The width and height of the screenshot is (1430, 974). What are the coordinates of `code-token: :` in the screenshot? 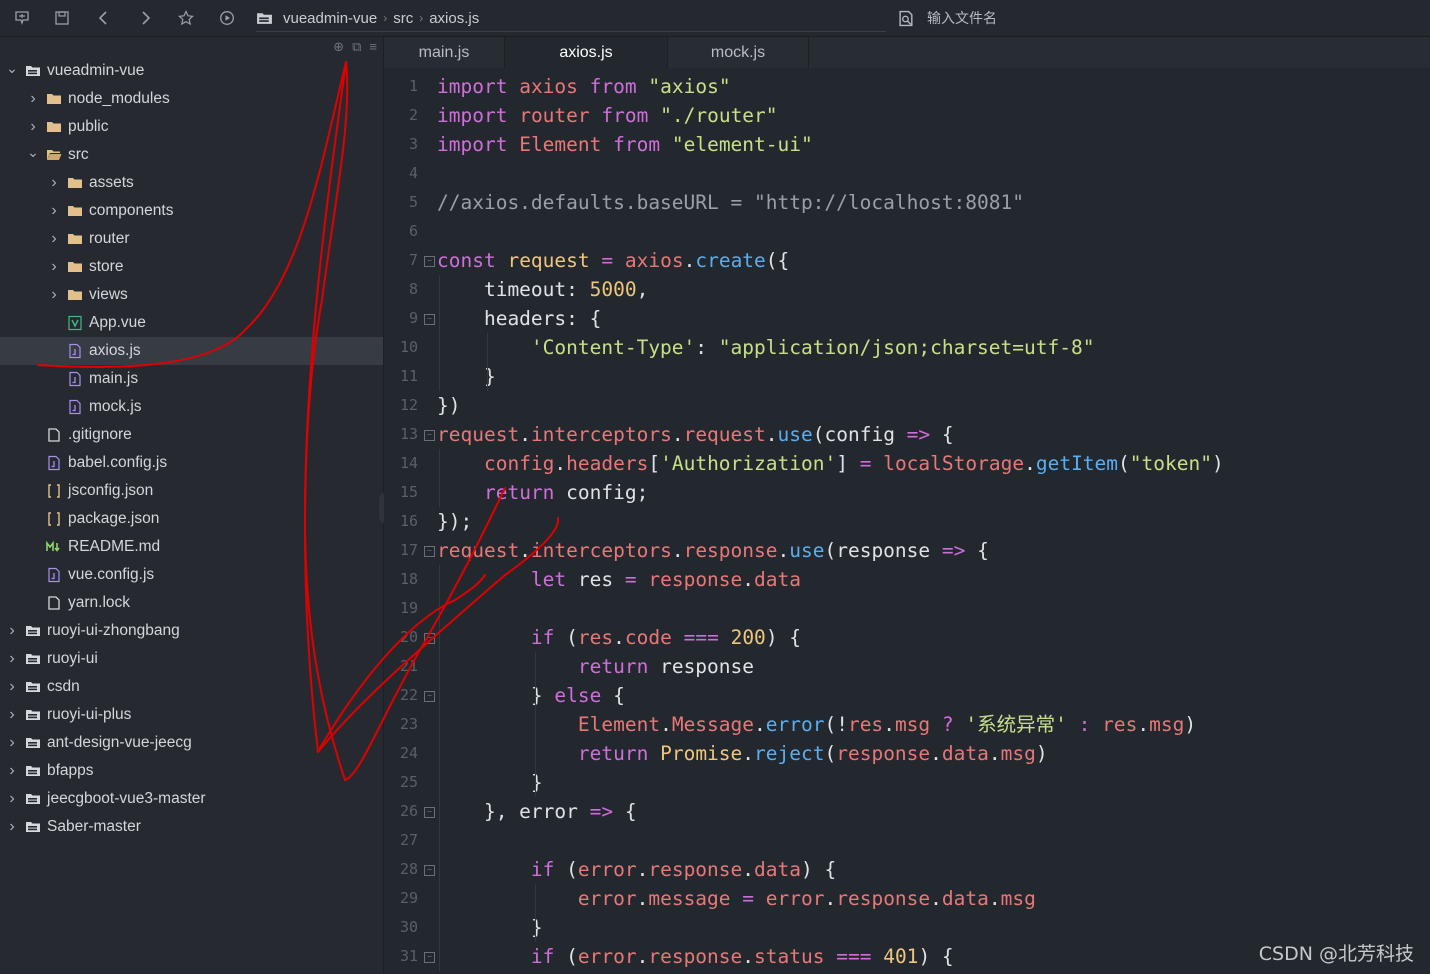 It's located at (1084, 724).